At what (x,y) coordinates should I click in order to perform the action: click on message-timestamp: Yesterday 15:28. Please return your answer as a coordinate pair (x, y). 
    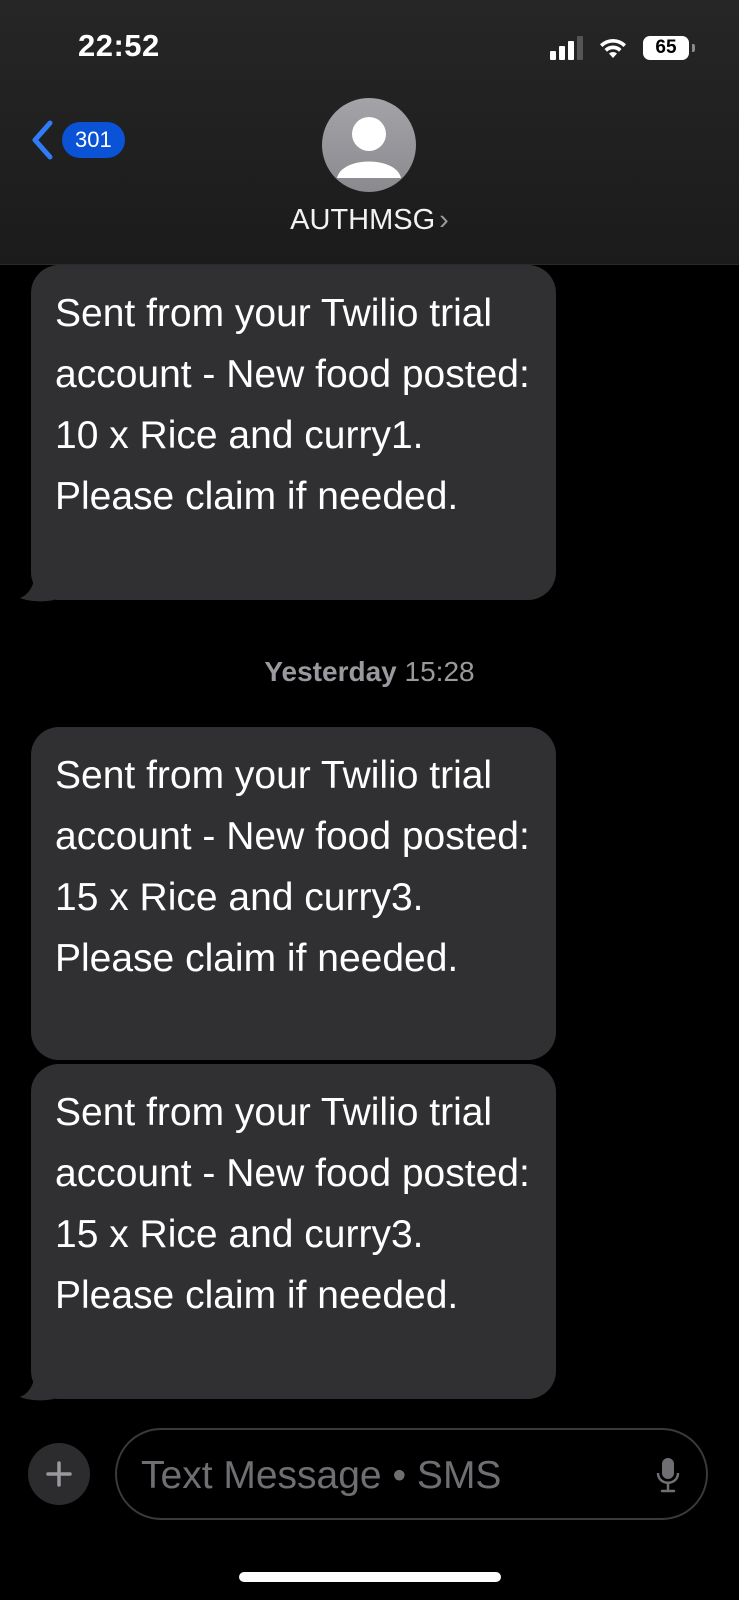
    Looking at the image, I should click on (369, 672).